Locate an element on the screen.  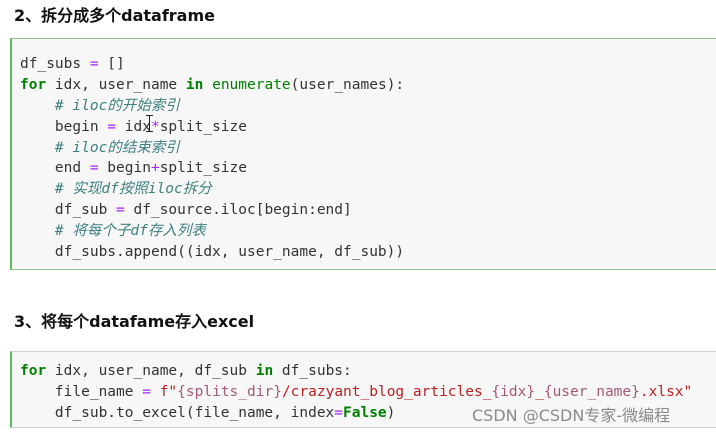
code-text: ) is located at coordinates (391, 412).